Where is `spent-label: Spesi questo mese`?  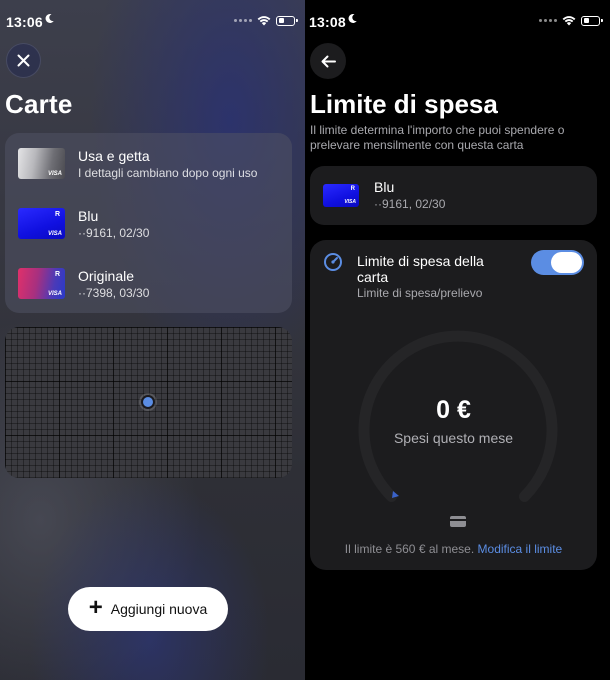
spent-label: Spesi questo mese is located at coordinates (453, 438).